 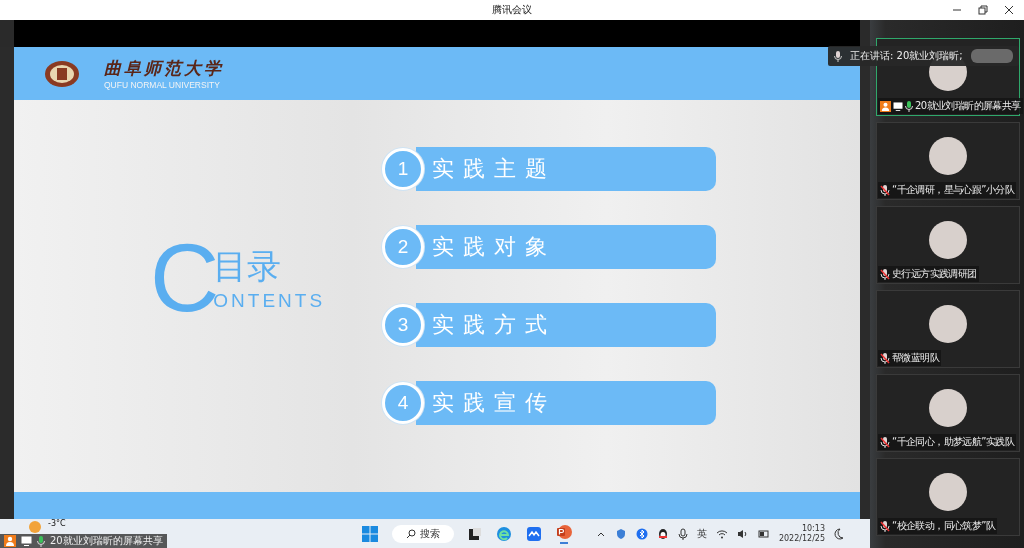 What do you see at coordinates (566, 247) in the screenshot?
I see `contents-item: 实践对象` at bounding box center [566, 247].